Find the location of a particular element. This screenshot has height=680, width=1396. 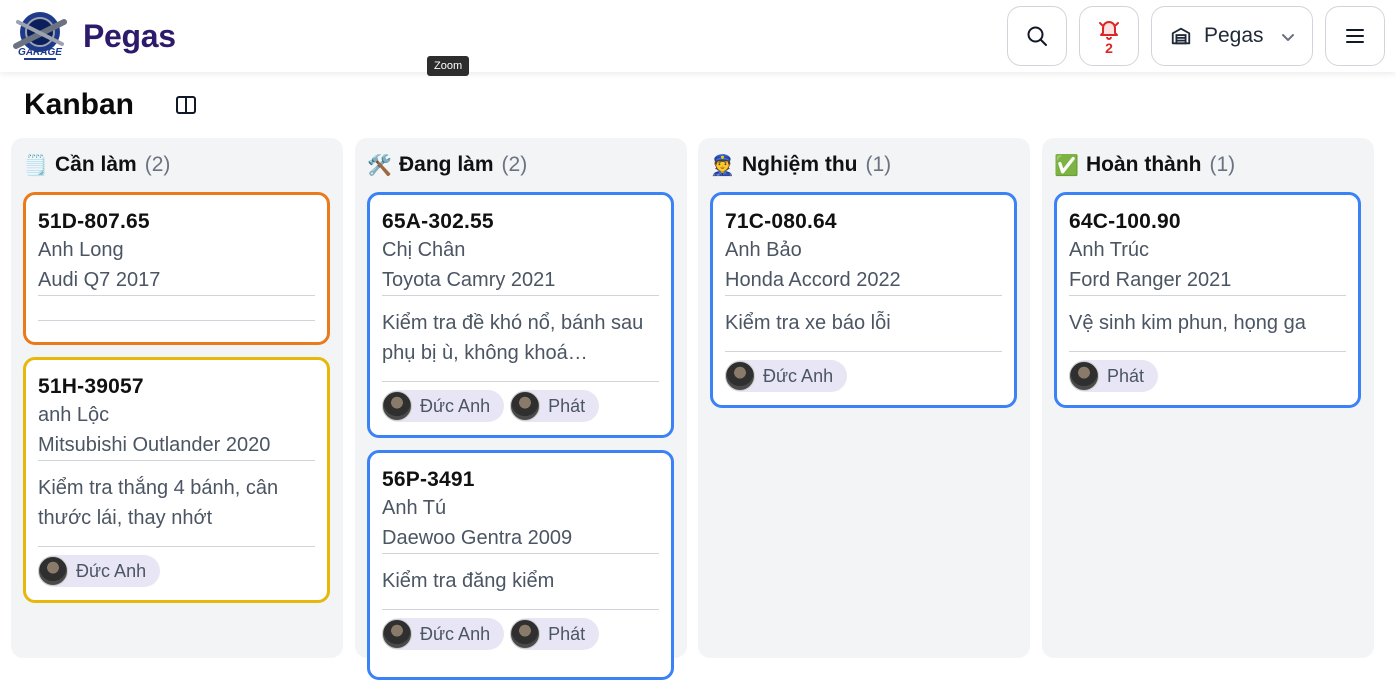

customer-name: Anh Bảo is located at coordinates (763, 250).